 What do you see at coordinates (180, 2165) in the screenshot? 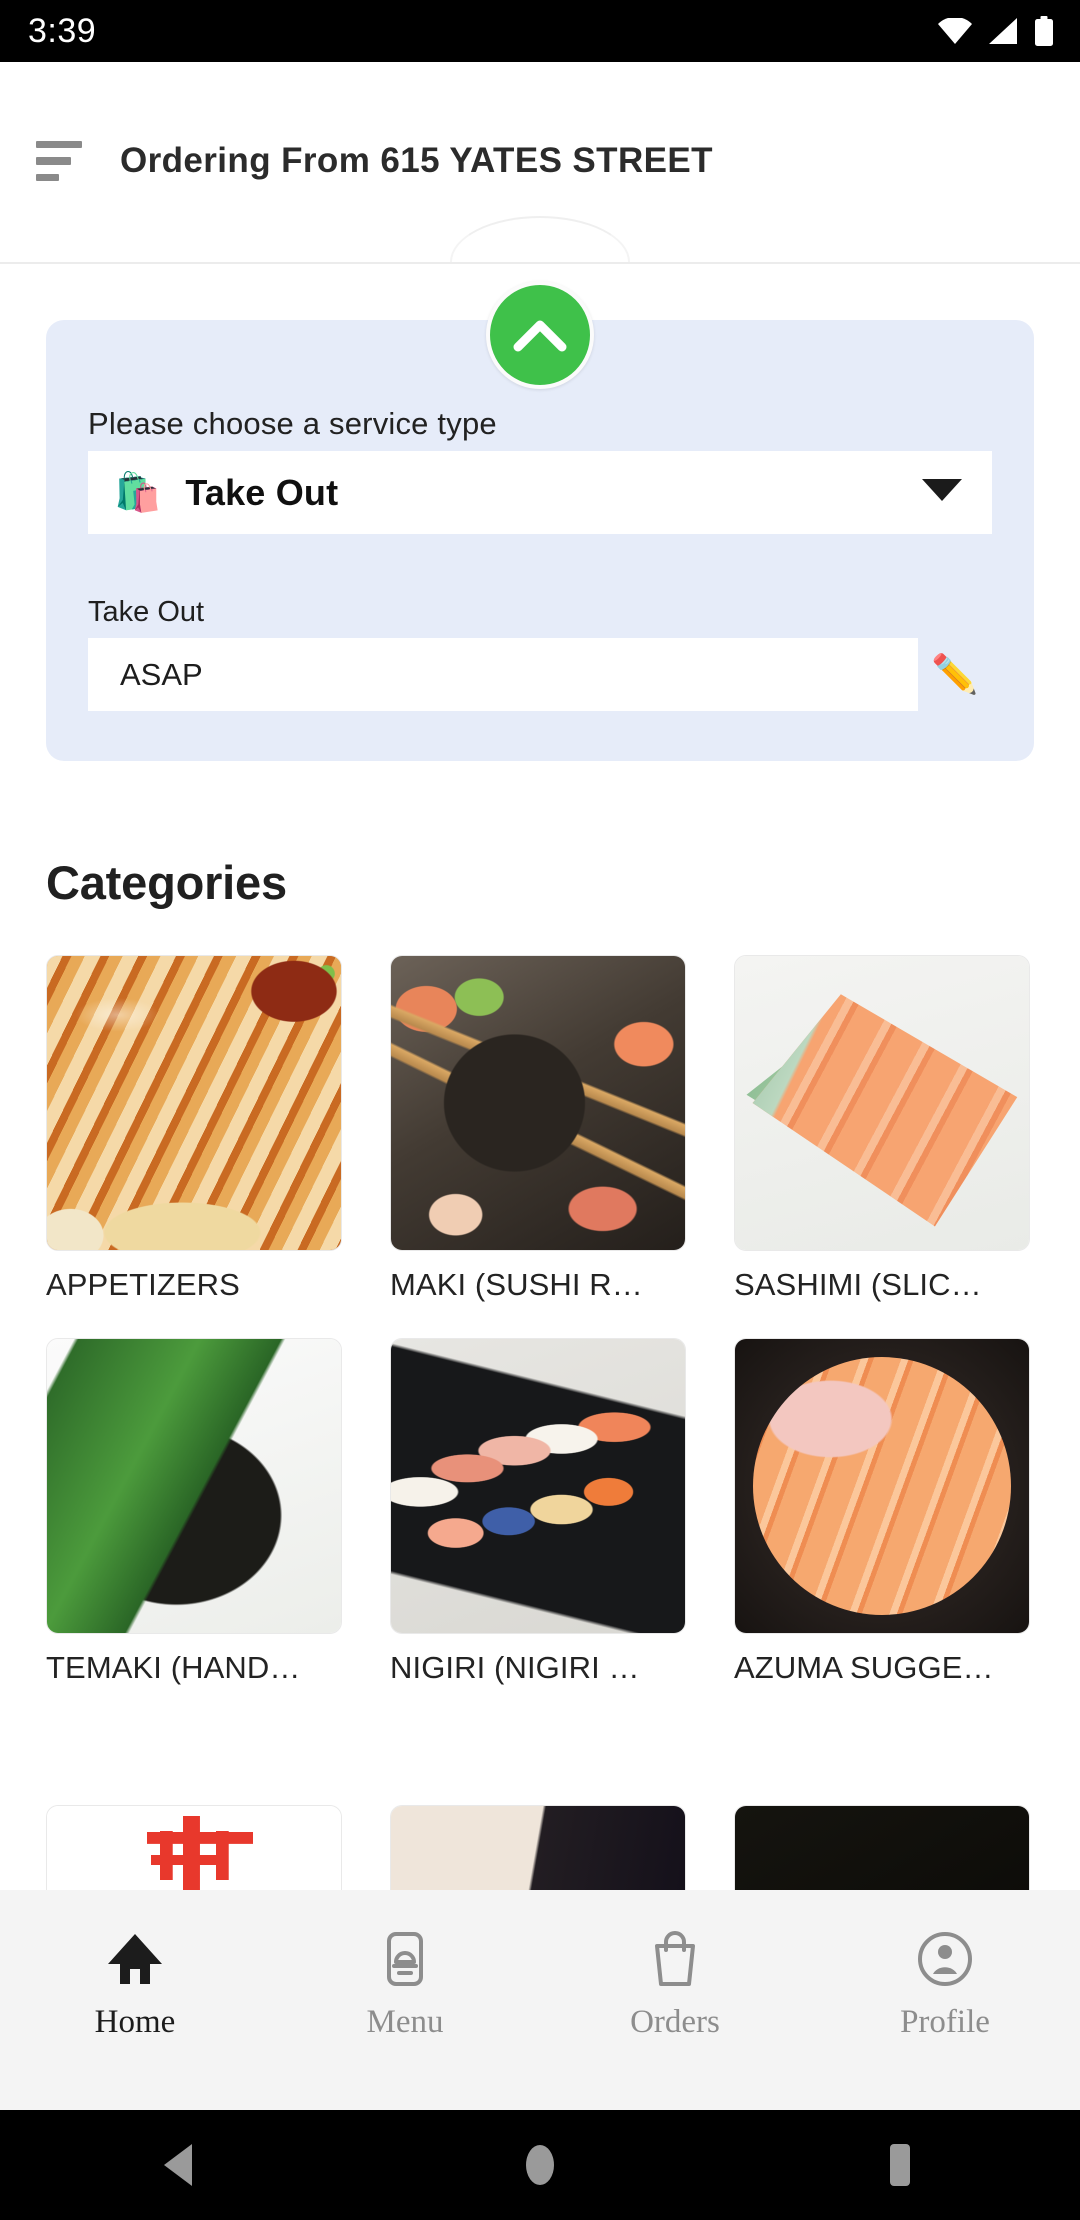
I see `back-triangle-icon` at bounding box center [180, 2165].